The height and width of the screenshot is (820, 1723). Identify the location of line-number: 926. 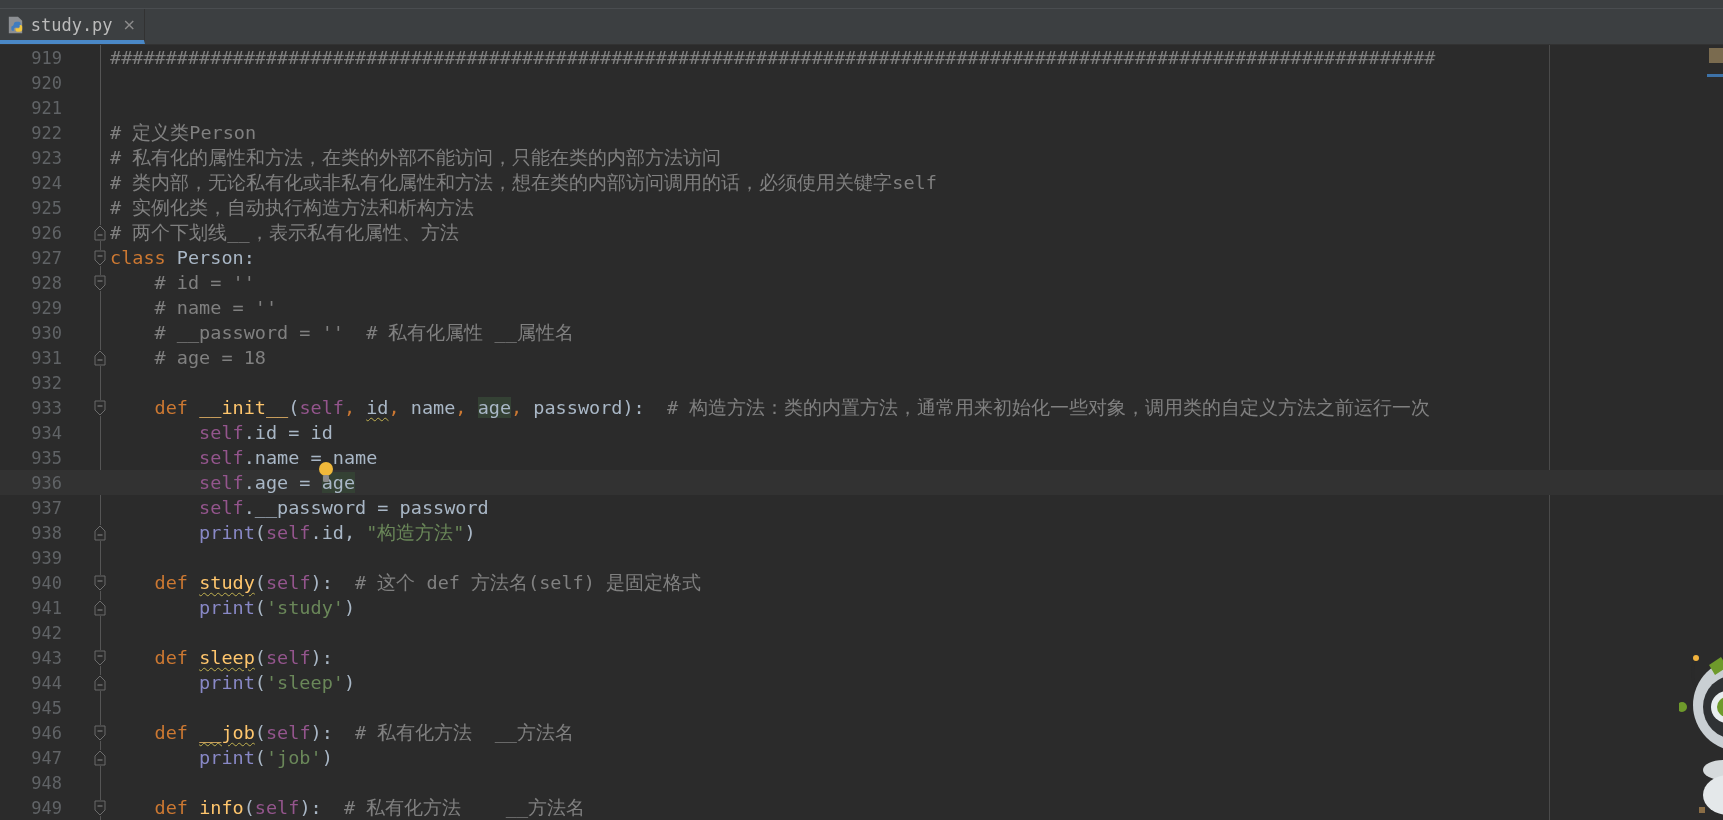
(46, 232).